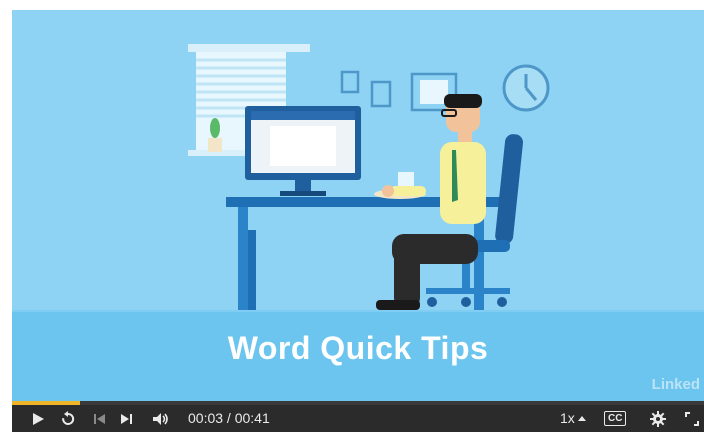  Describe the element at coordinates (581, 418) in the screenshot. I see `speed-caret-icon` at that location.